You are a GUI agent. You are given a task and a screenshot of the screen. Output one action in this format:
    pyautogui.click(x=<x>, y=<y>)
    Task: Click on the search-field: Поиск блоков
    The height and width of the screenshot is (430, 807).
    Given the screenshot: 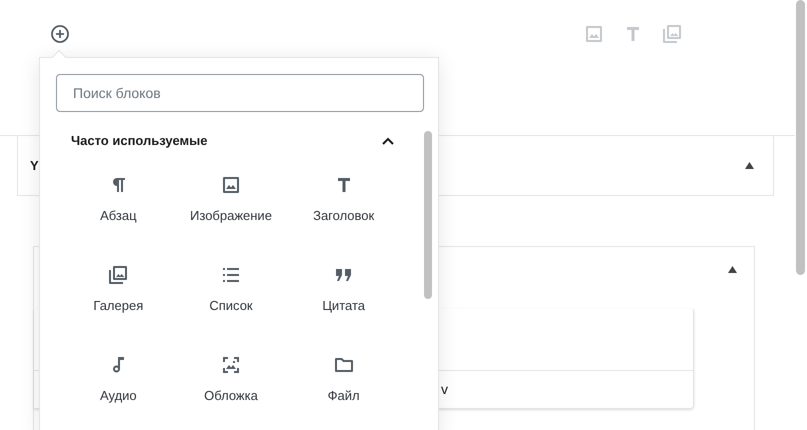 What is the action you would take?
    pyautogui.click(x=240, y=93)
    